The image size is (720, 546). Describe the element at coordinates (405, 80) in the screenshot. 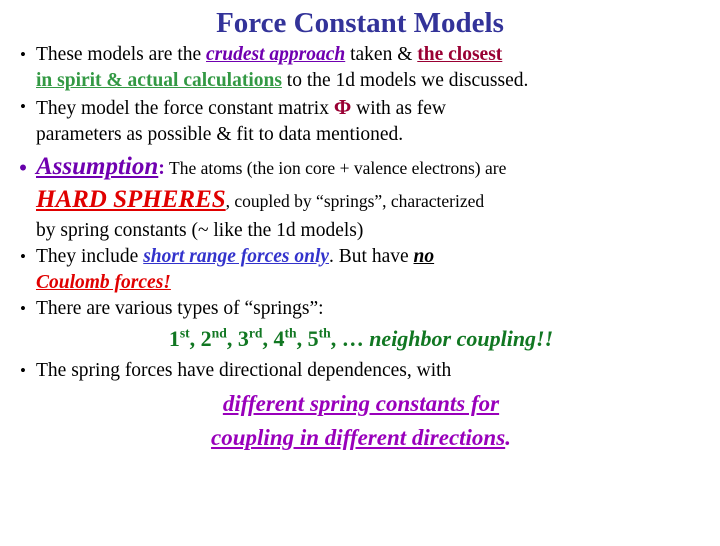

I see `run-plain: to the 1d models we discussed.` at that location.